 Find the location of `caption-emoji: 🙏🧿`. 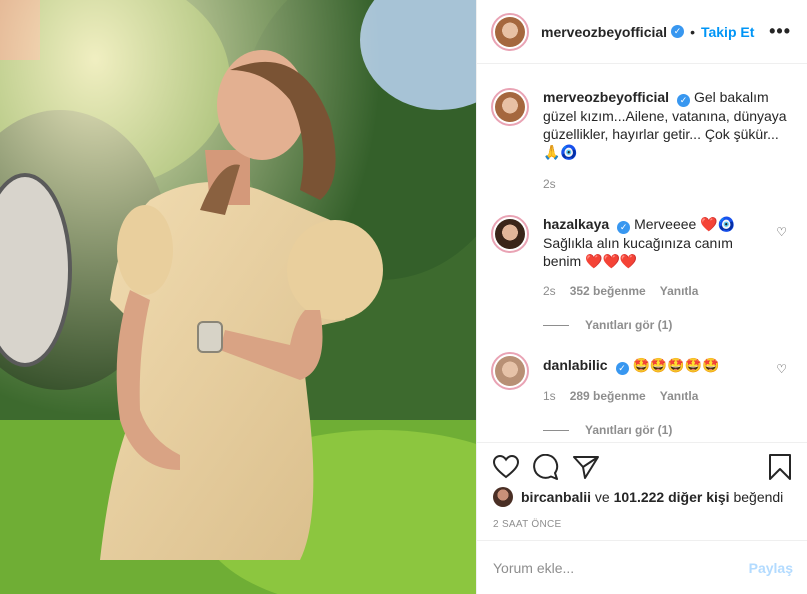

caption-emoji: 🙏🧿 is located at coordinates (560, 152).